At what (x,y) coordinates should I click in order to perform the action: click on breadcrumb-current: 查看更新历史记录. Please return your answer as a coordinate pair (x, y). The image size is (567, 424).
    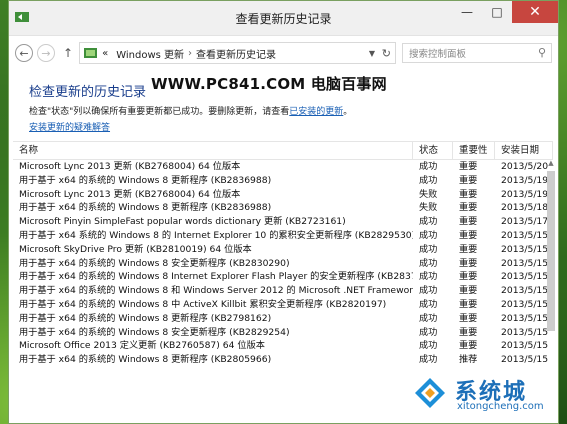
    Looking at the image, I should click on (236, 53).